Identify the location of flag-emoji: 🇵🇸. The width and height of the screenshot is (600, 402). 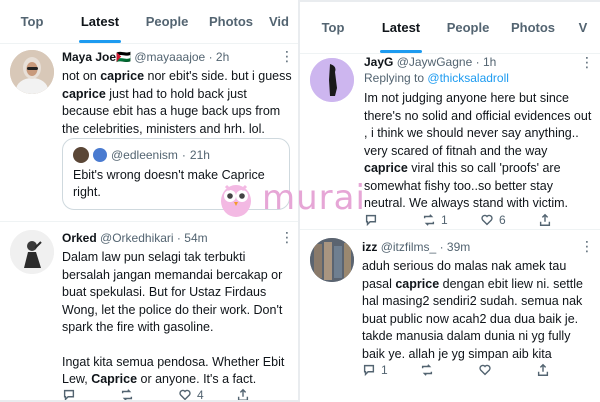
(123, 57).